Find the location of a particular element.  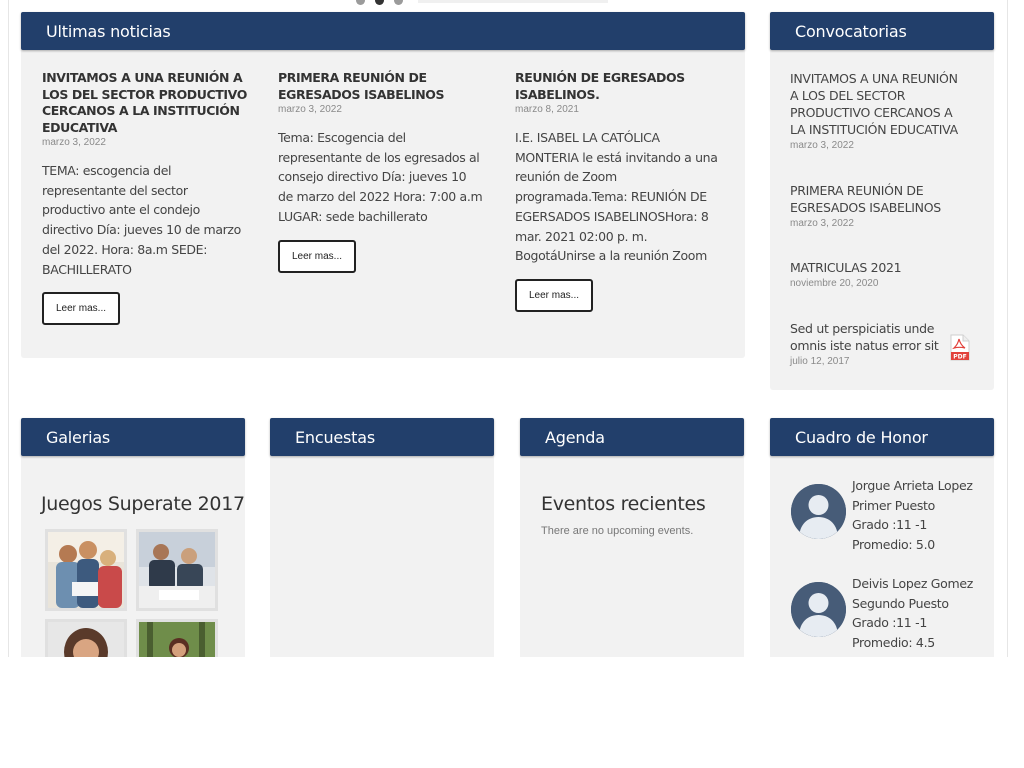

student-name: Deivis Lopez Gomez is located at coordinates (913, 583).